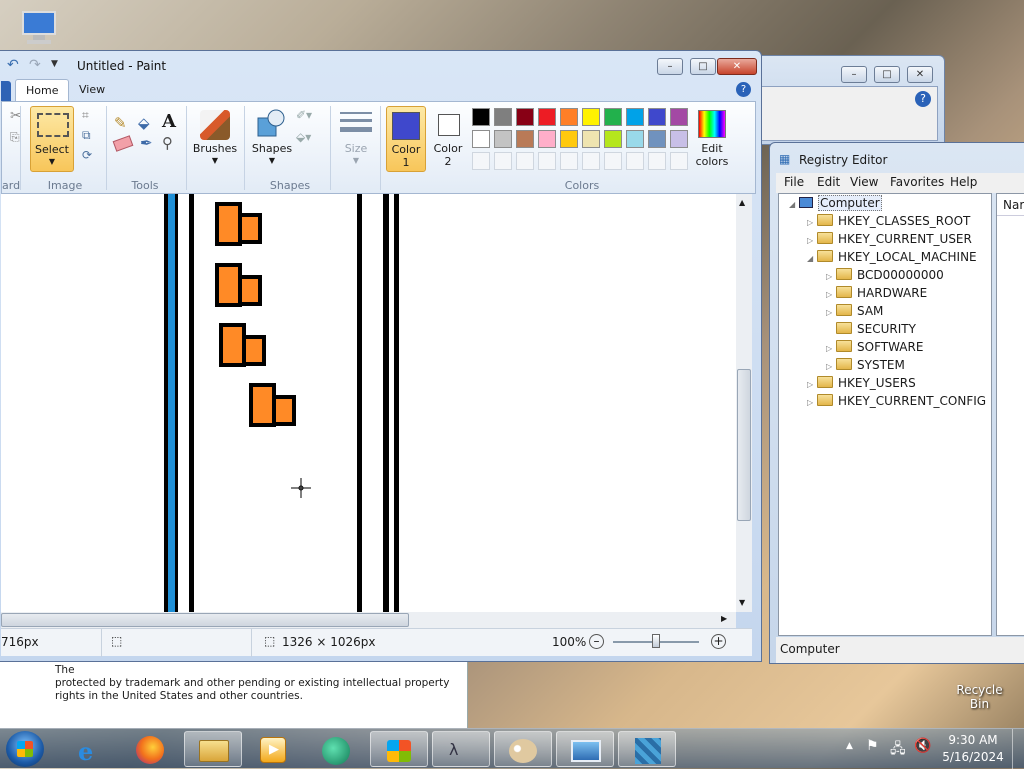  What do you see at coordinates (585, 749) in the screenshot?
I see `taskbar-image-viewer` at bounding box center [585, 749].